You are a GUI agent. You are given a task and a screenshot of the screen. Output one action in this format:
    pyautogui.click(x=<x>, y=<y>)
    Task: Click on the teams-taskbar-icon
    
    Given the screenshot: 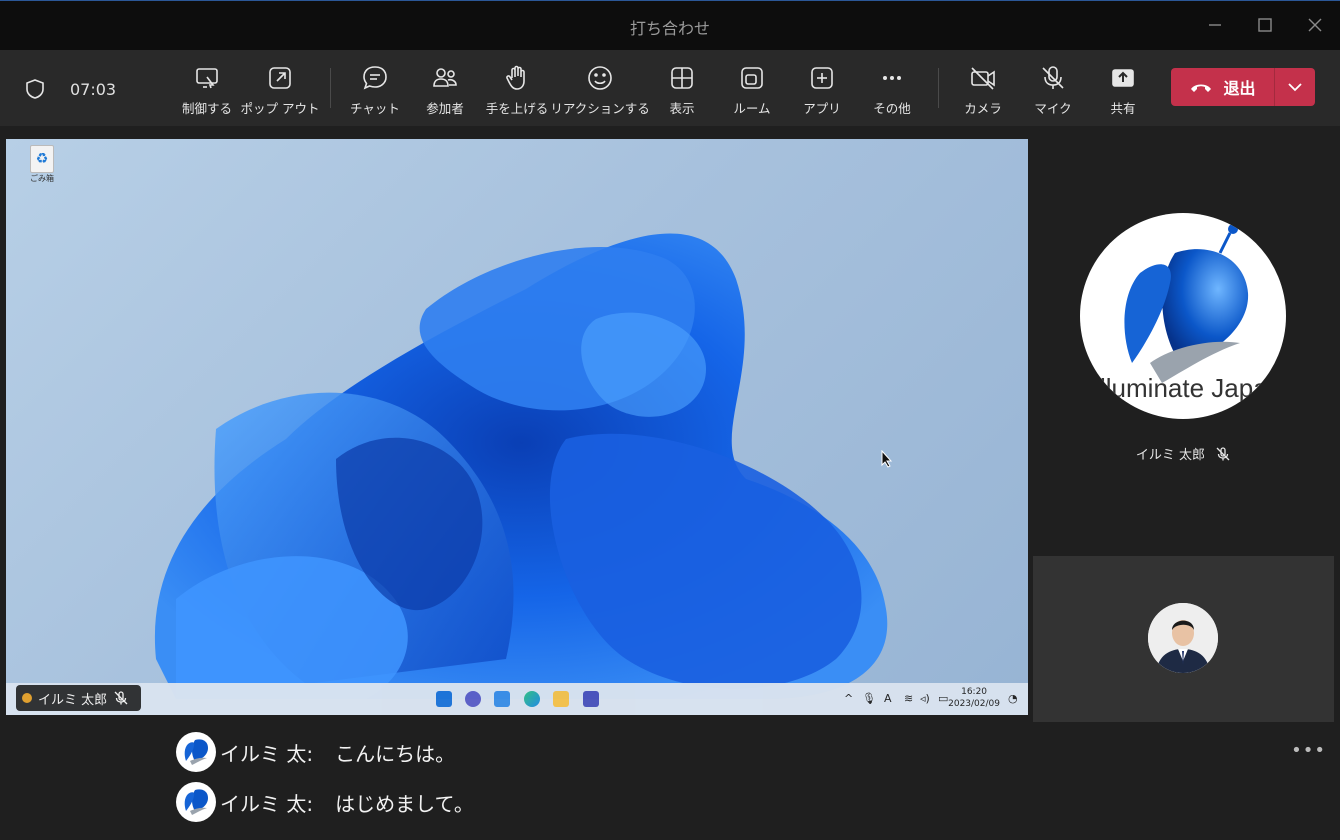 What is the action you would take?
    pyautogui.click(x=591, y=699)
    